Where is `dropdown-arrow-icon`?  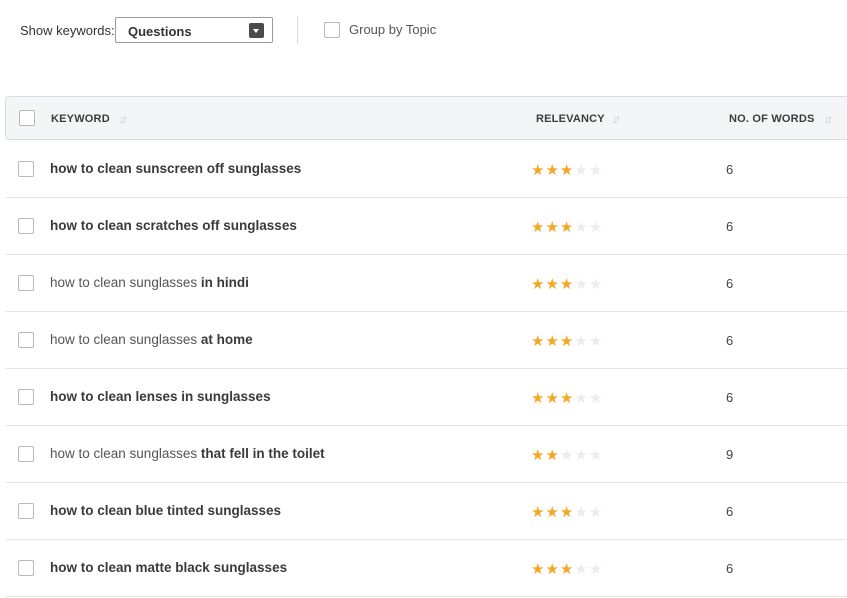
dropdown-arrow-icon is located at coordinates (256, 30).